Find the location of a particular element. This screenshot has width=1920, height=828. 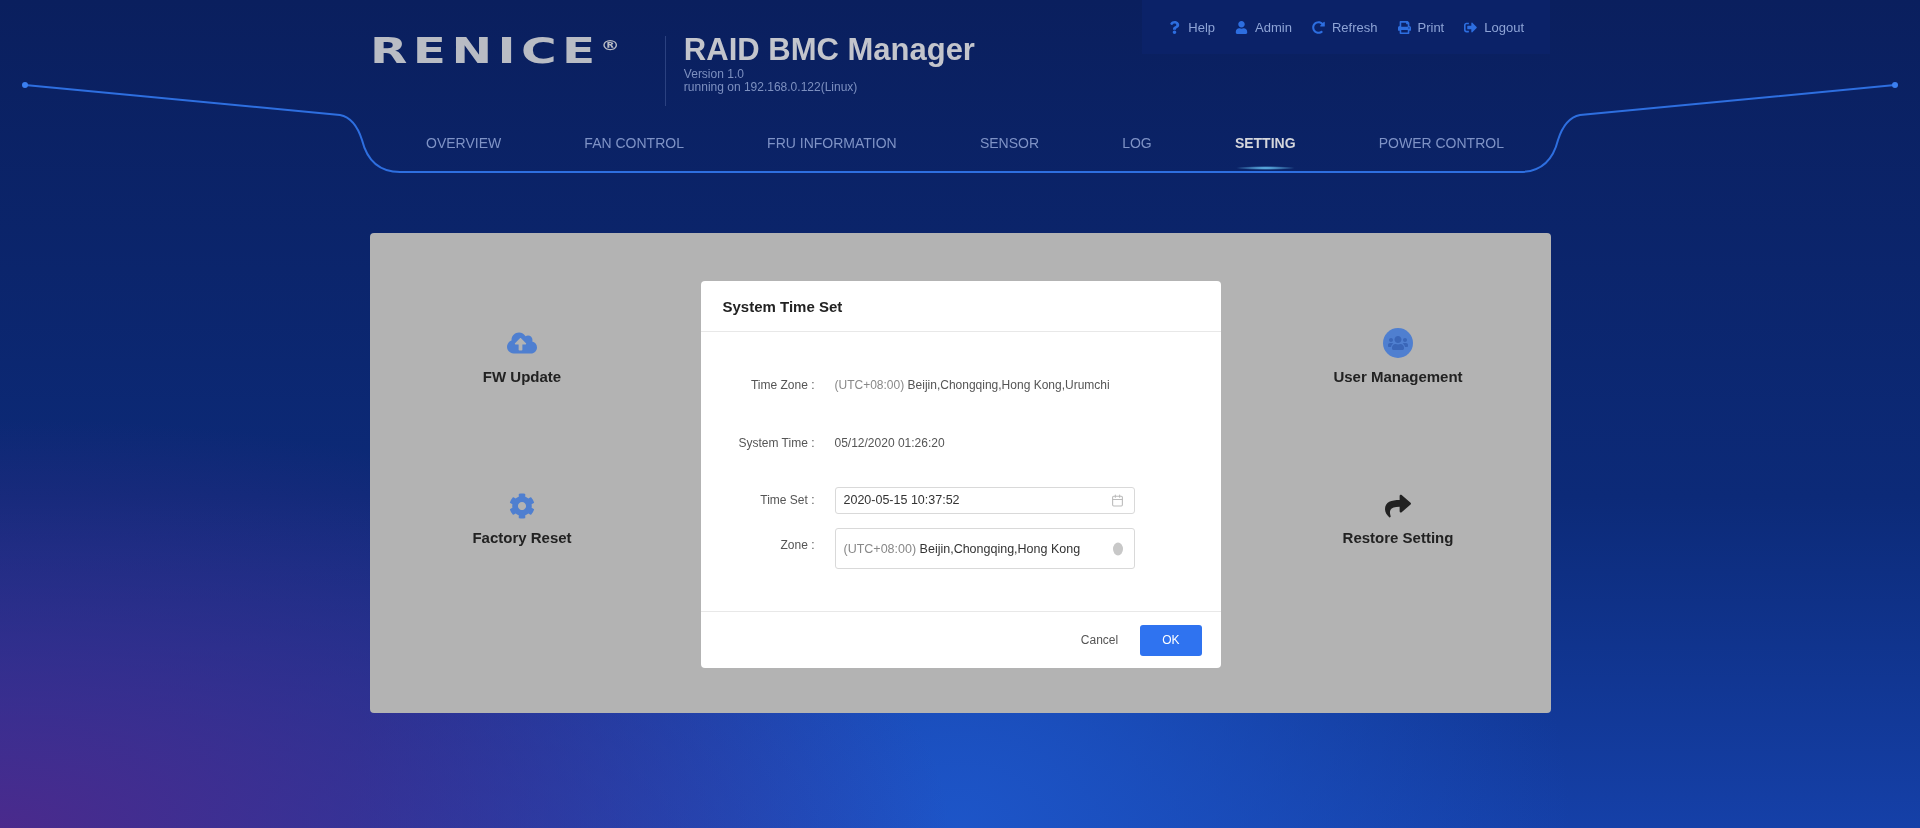

field-label: Time Zone : is located at coordinates (782, 385).